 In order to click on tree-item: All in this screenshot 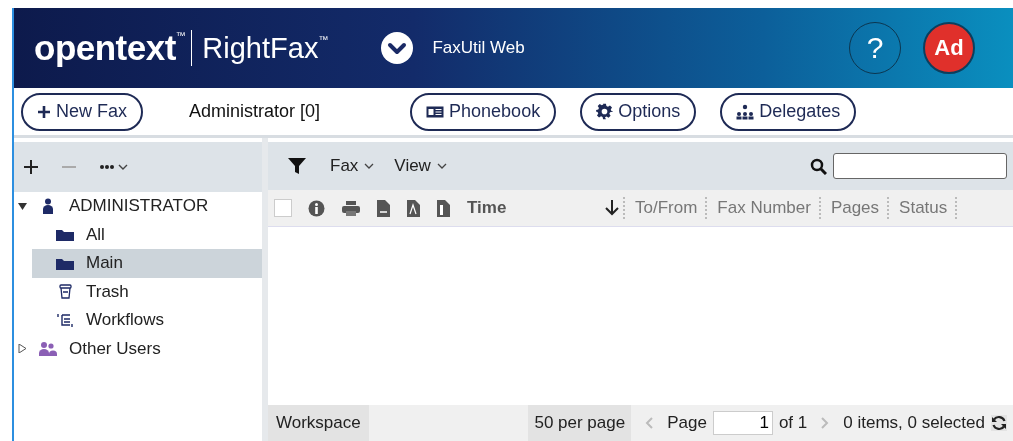, I will do `click(147, 234)`.